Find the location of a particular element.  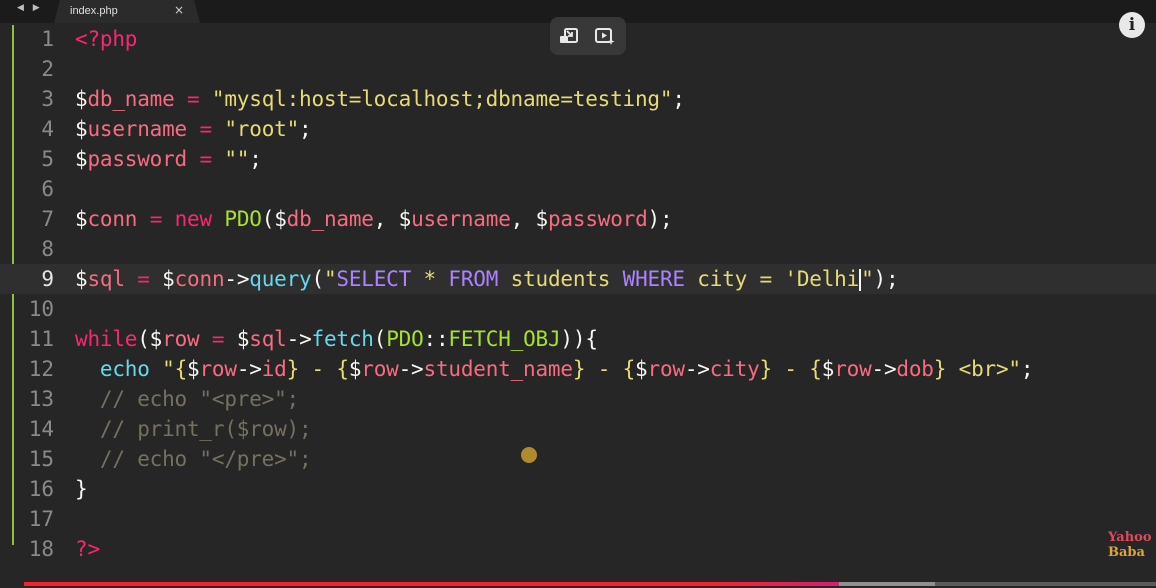

code-line: 5 $password = ""; is located at coordinates (578, 159).